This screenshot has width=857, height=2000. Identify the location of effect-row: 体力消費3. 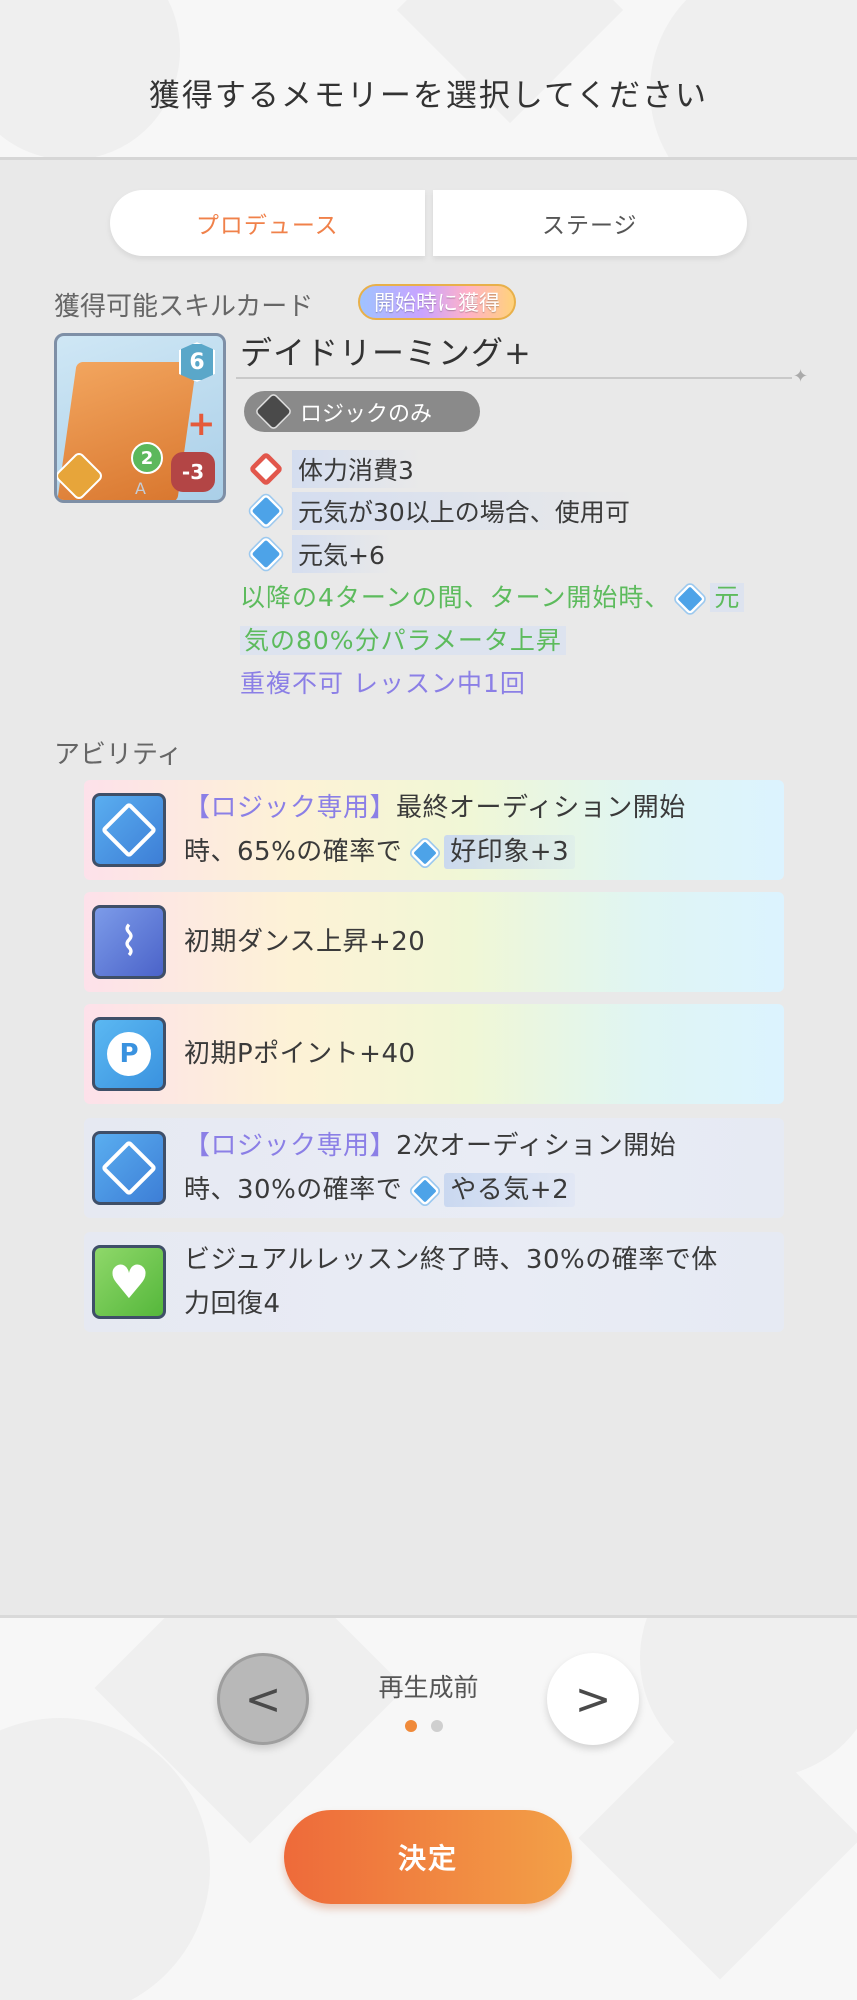
(334, 469).